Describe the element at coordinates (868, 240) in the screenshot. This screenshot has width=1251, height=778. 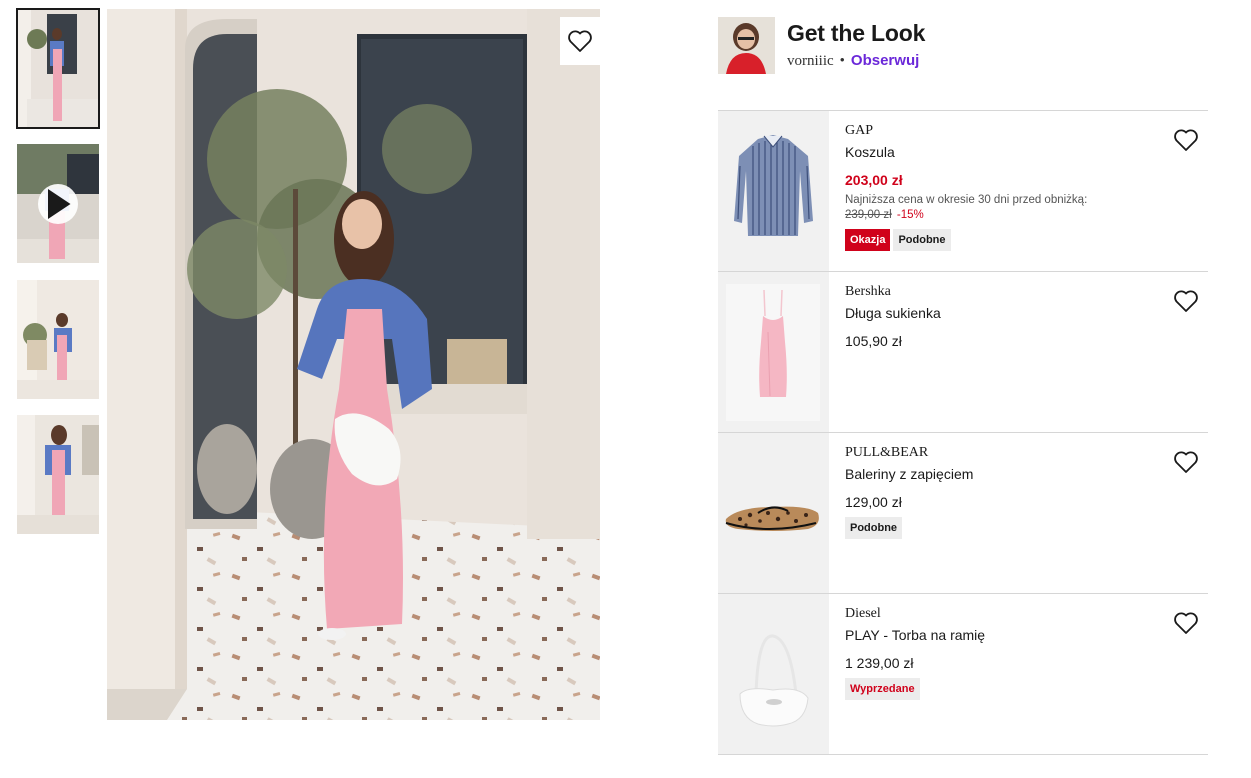
I see `okazja-badge: Okazja` at that location.